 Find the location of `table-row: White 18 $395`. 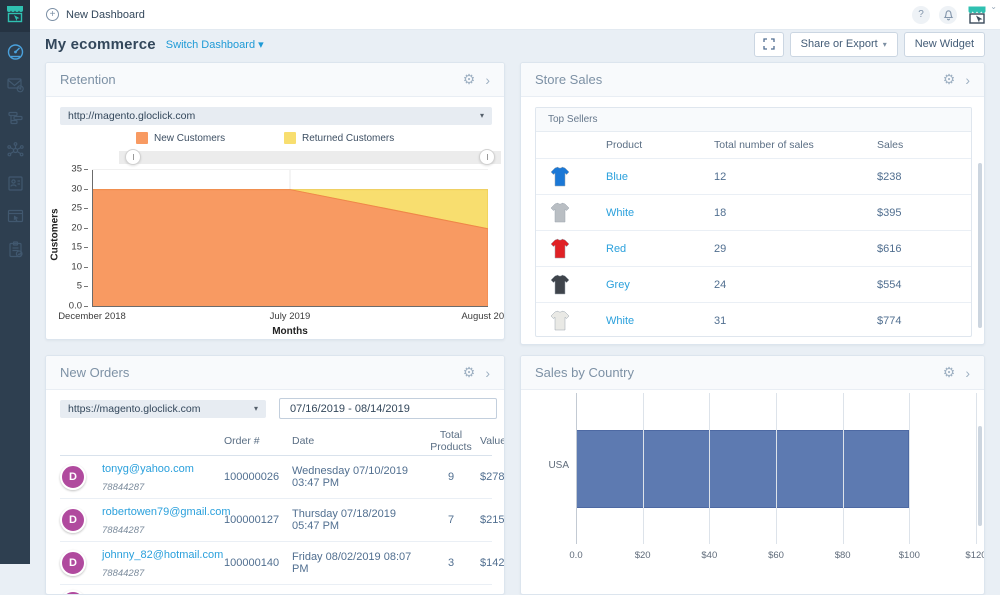

table-row: White 18 $395 is located at coordinates (753, 212).